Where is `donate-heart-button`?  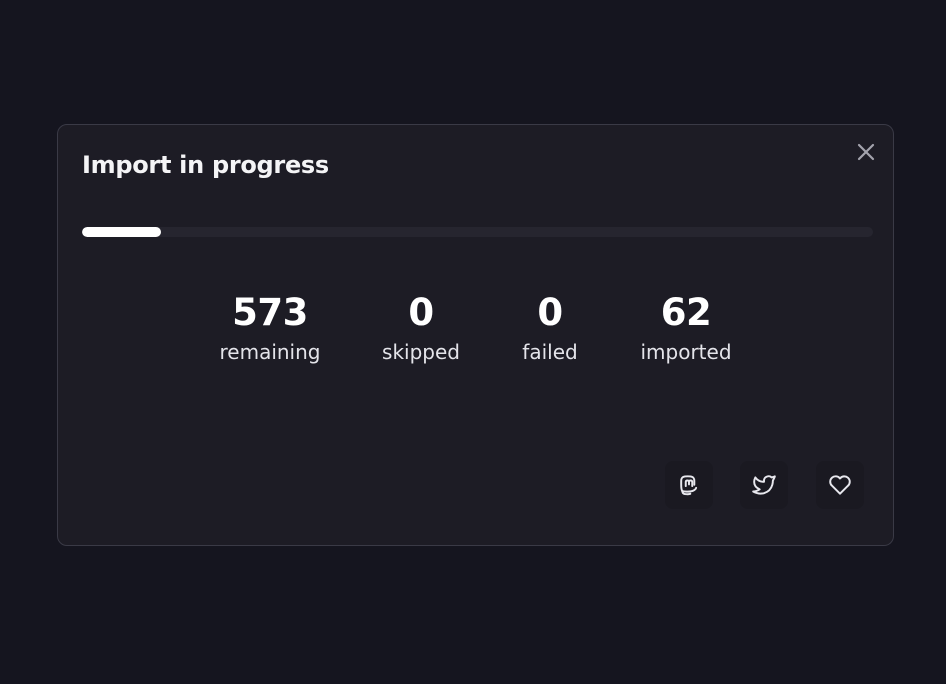
donate-heart-button is located at coordinates (840, 485).